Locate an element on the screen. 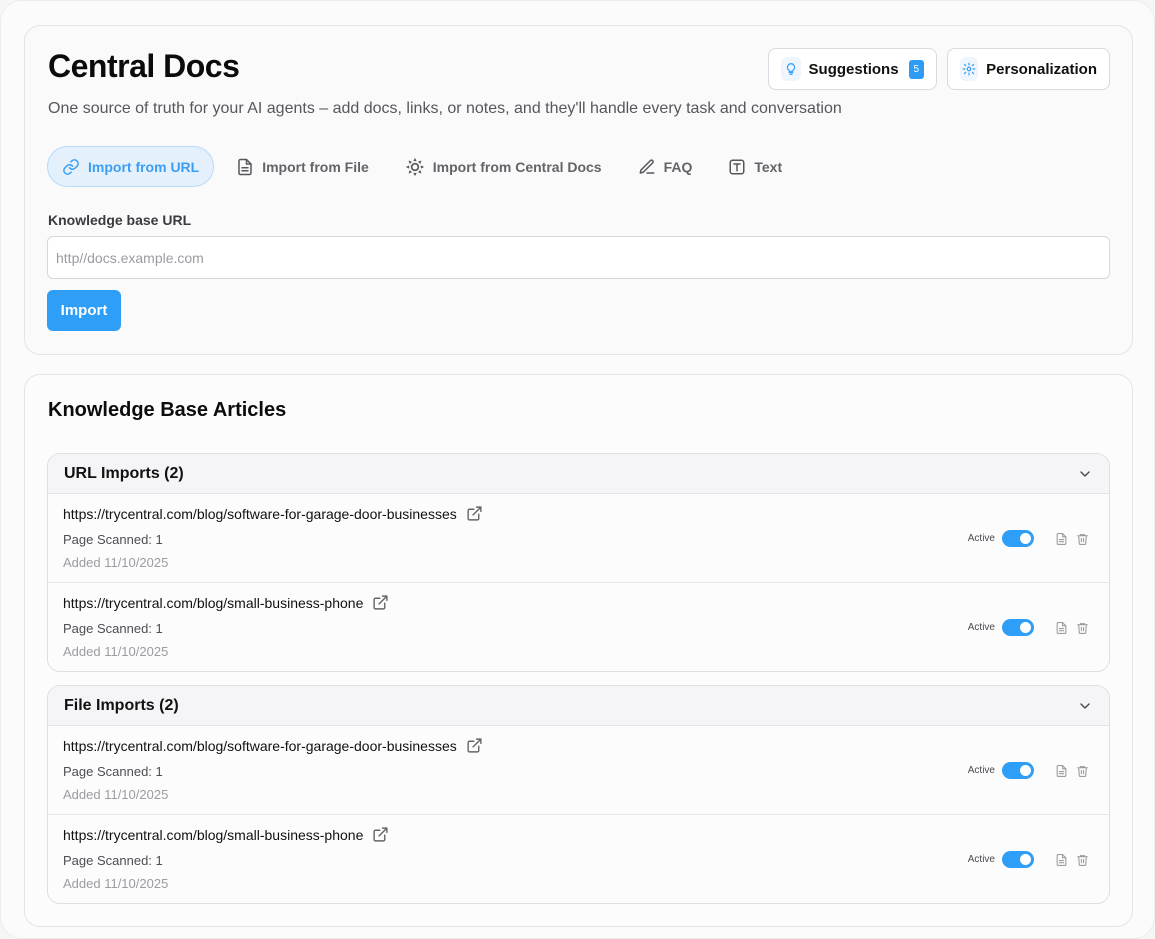 The width and height of the screenshot is (1155, 939). knowledge-base-url-input is located at coordinates (578, 257).